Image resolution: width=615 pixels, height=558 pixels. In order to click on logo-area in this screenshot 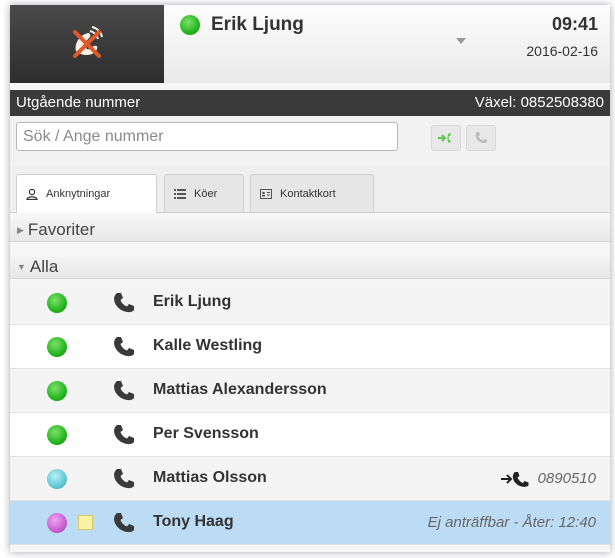, I will do `click(87, 44)`.